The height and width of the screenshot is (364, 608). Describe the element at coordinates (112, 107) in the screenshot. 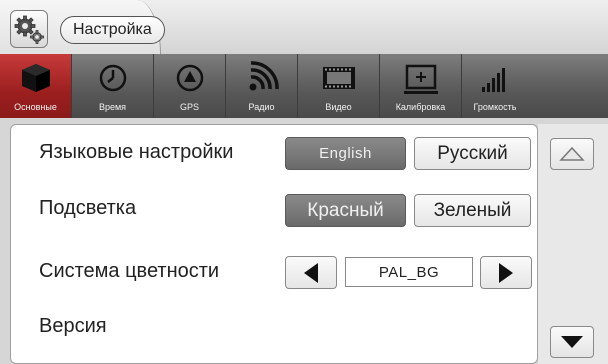

I see `tab-label: Время` at that location.